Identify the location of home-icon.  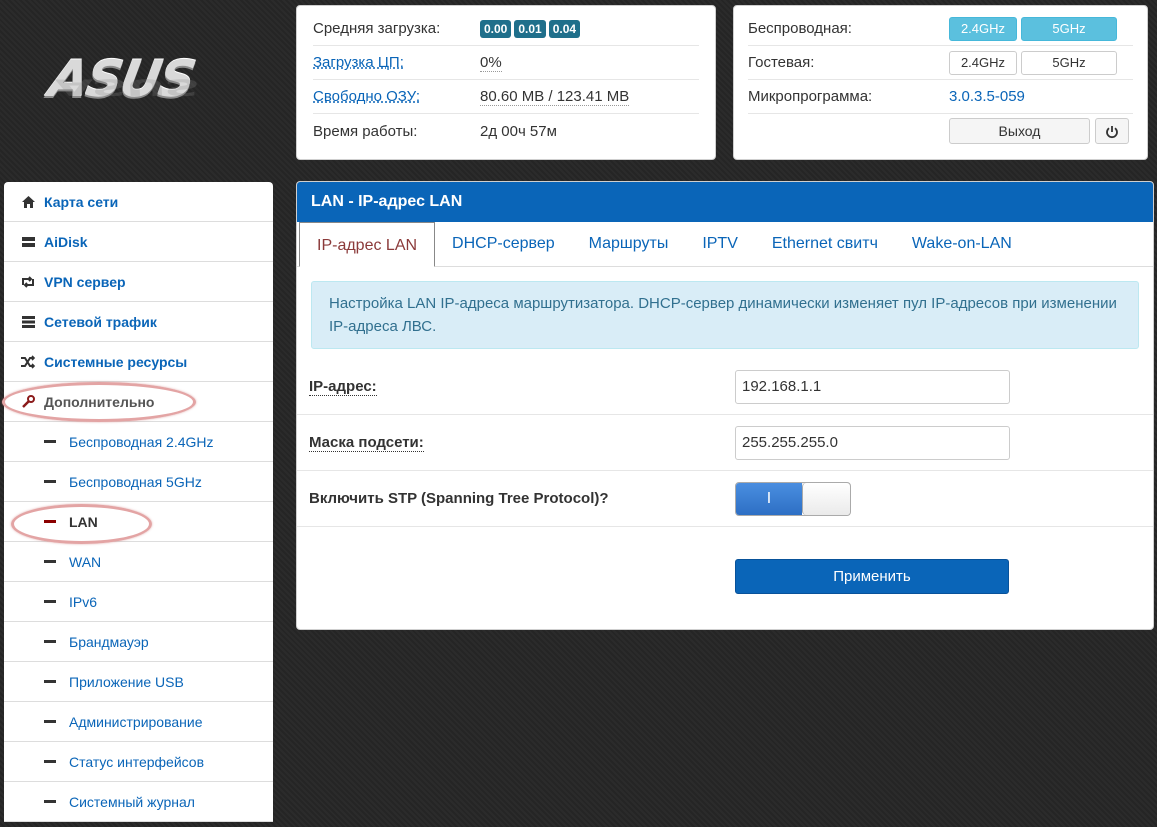
(28, 202).